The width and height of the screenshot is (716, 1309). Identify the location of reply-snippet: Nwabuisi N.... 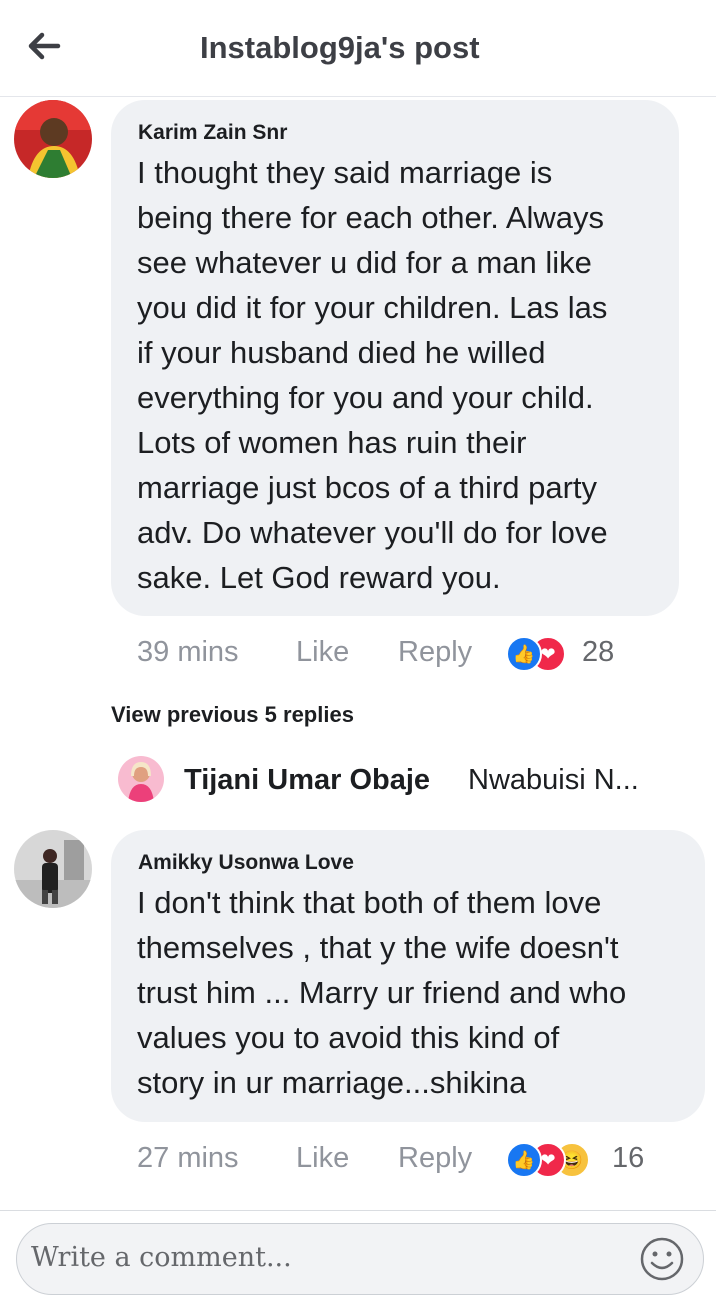
(553, 780).